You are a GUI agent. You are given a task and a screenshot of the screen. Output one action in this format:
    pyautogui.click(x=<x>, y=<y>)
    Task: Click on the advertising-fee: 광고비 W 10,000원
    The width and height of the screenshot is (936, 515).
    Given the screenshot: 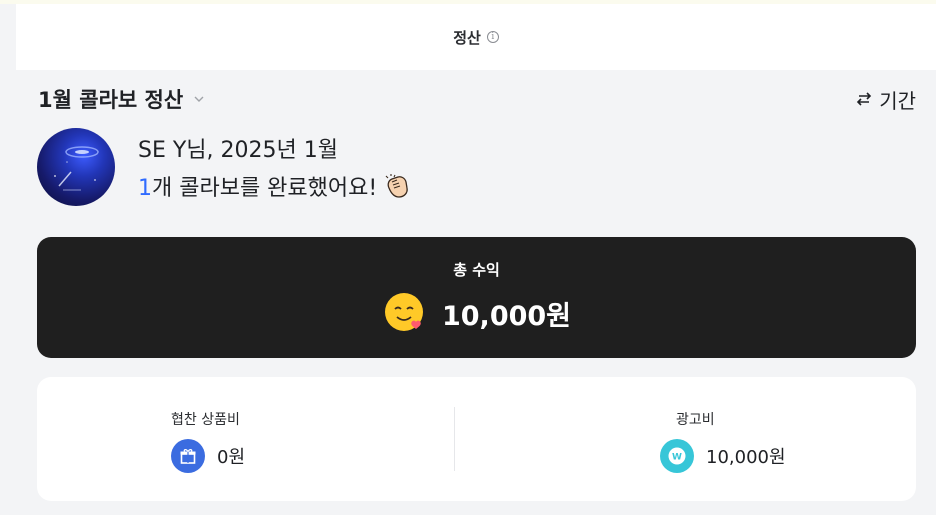 What is the action you would take?
    pyautogui.click(x=723, y=441)
    